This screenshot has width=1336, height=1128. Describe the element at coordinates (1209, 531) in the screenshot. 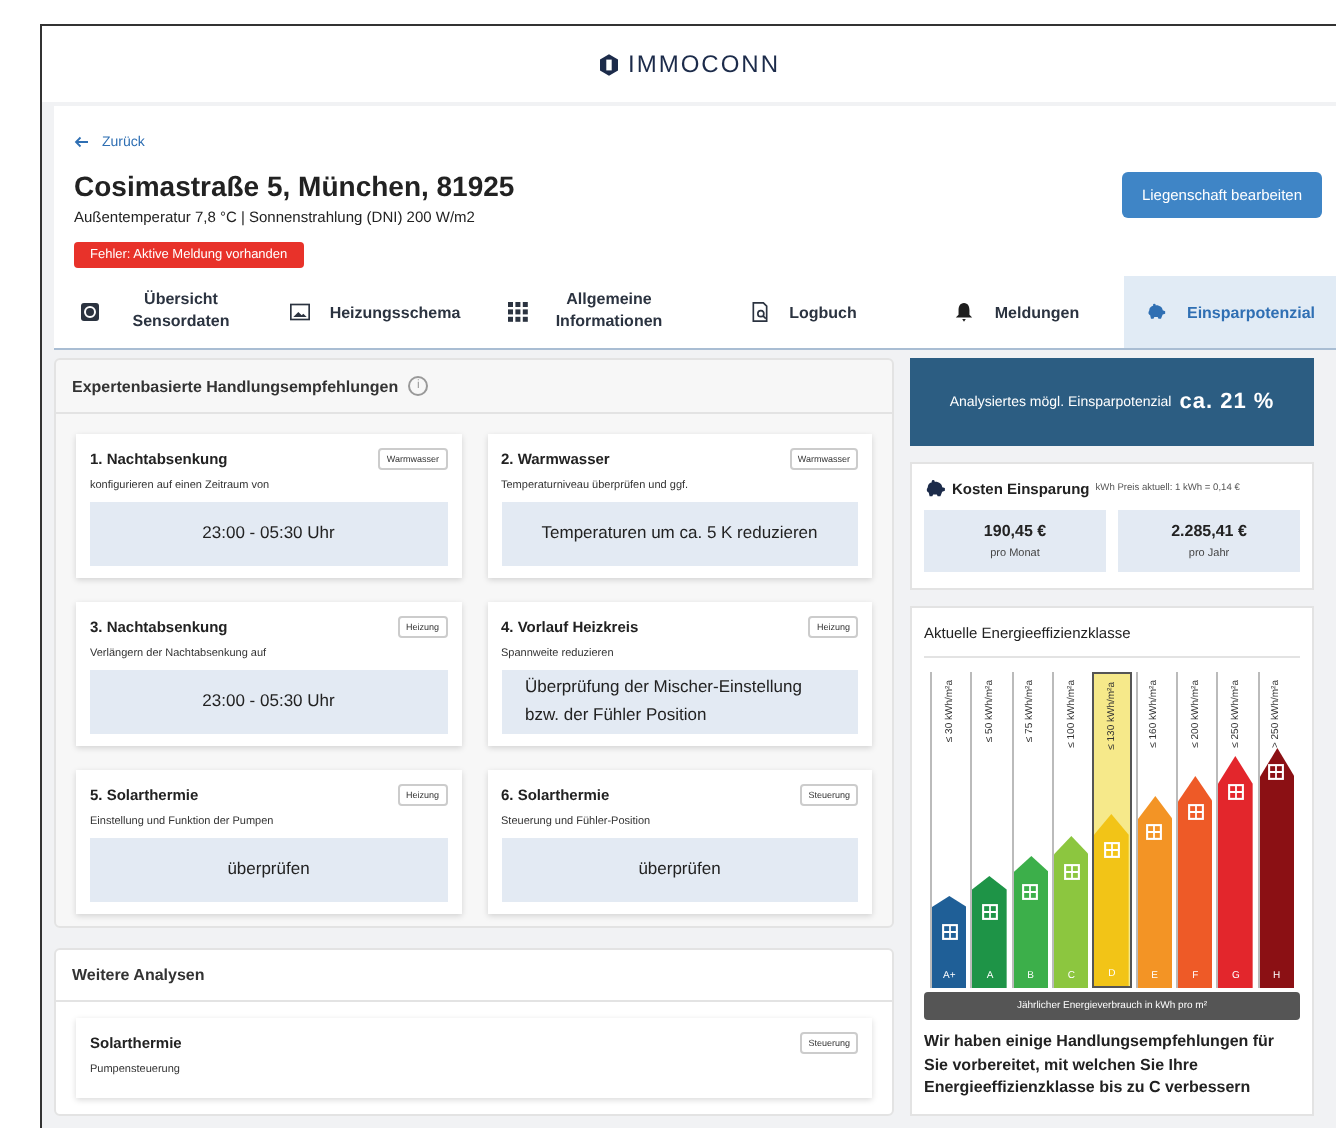

I see `cost-value: 2.285,41 €` at that location.